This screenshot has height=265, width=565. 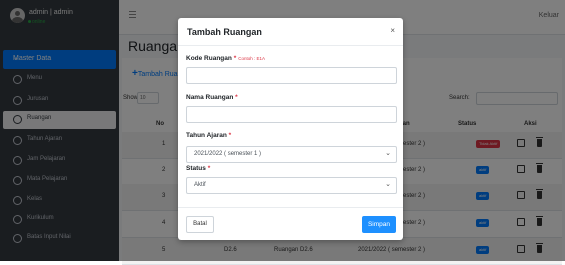 I want to click on status-select: Aktif ⌄, so click(x=291, y=185).